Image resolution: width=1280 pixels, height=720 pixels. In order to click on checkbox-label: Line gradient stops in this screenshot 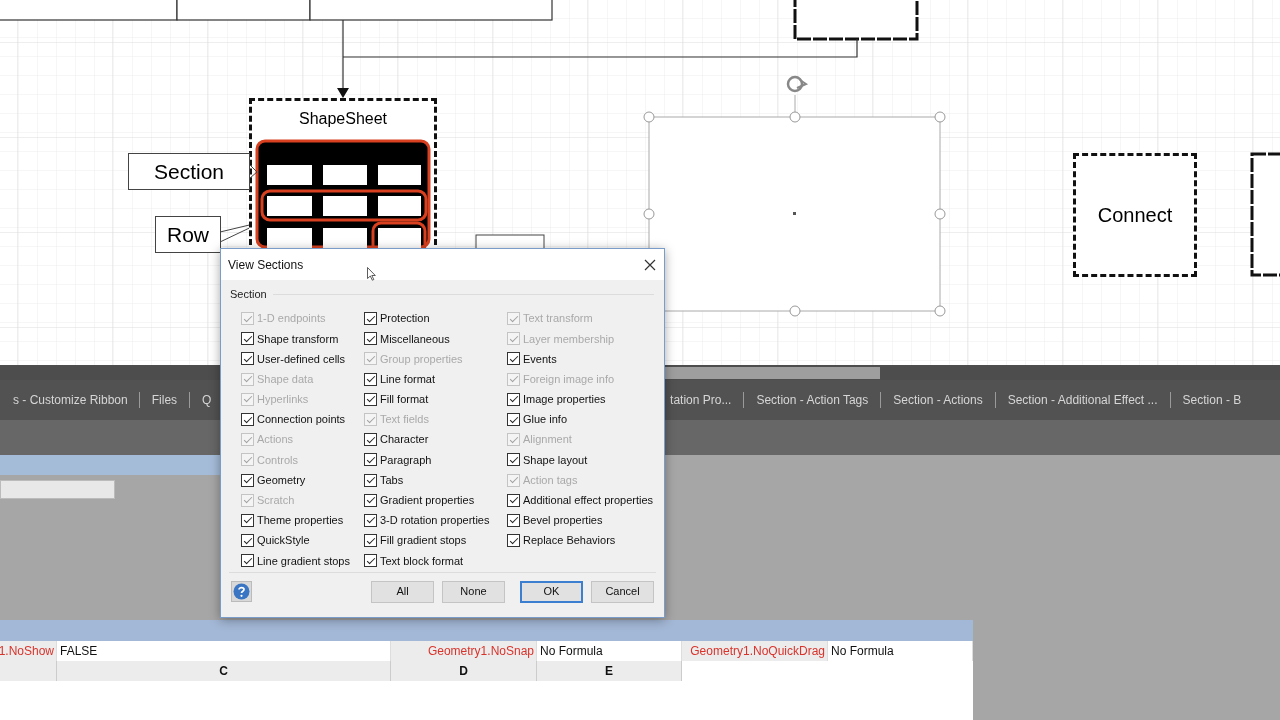, I will do `click(303, 561)`.